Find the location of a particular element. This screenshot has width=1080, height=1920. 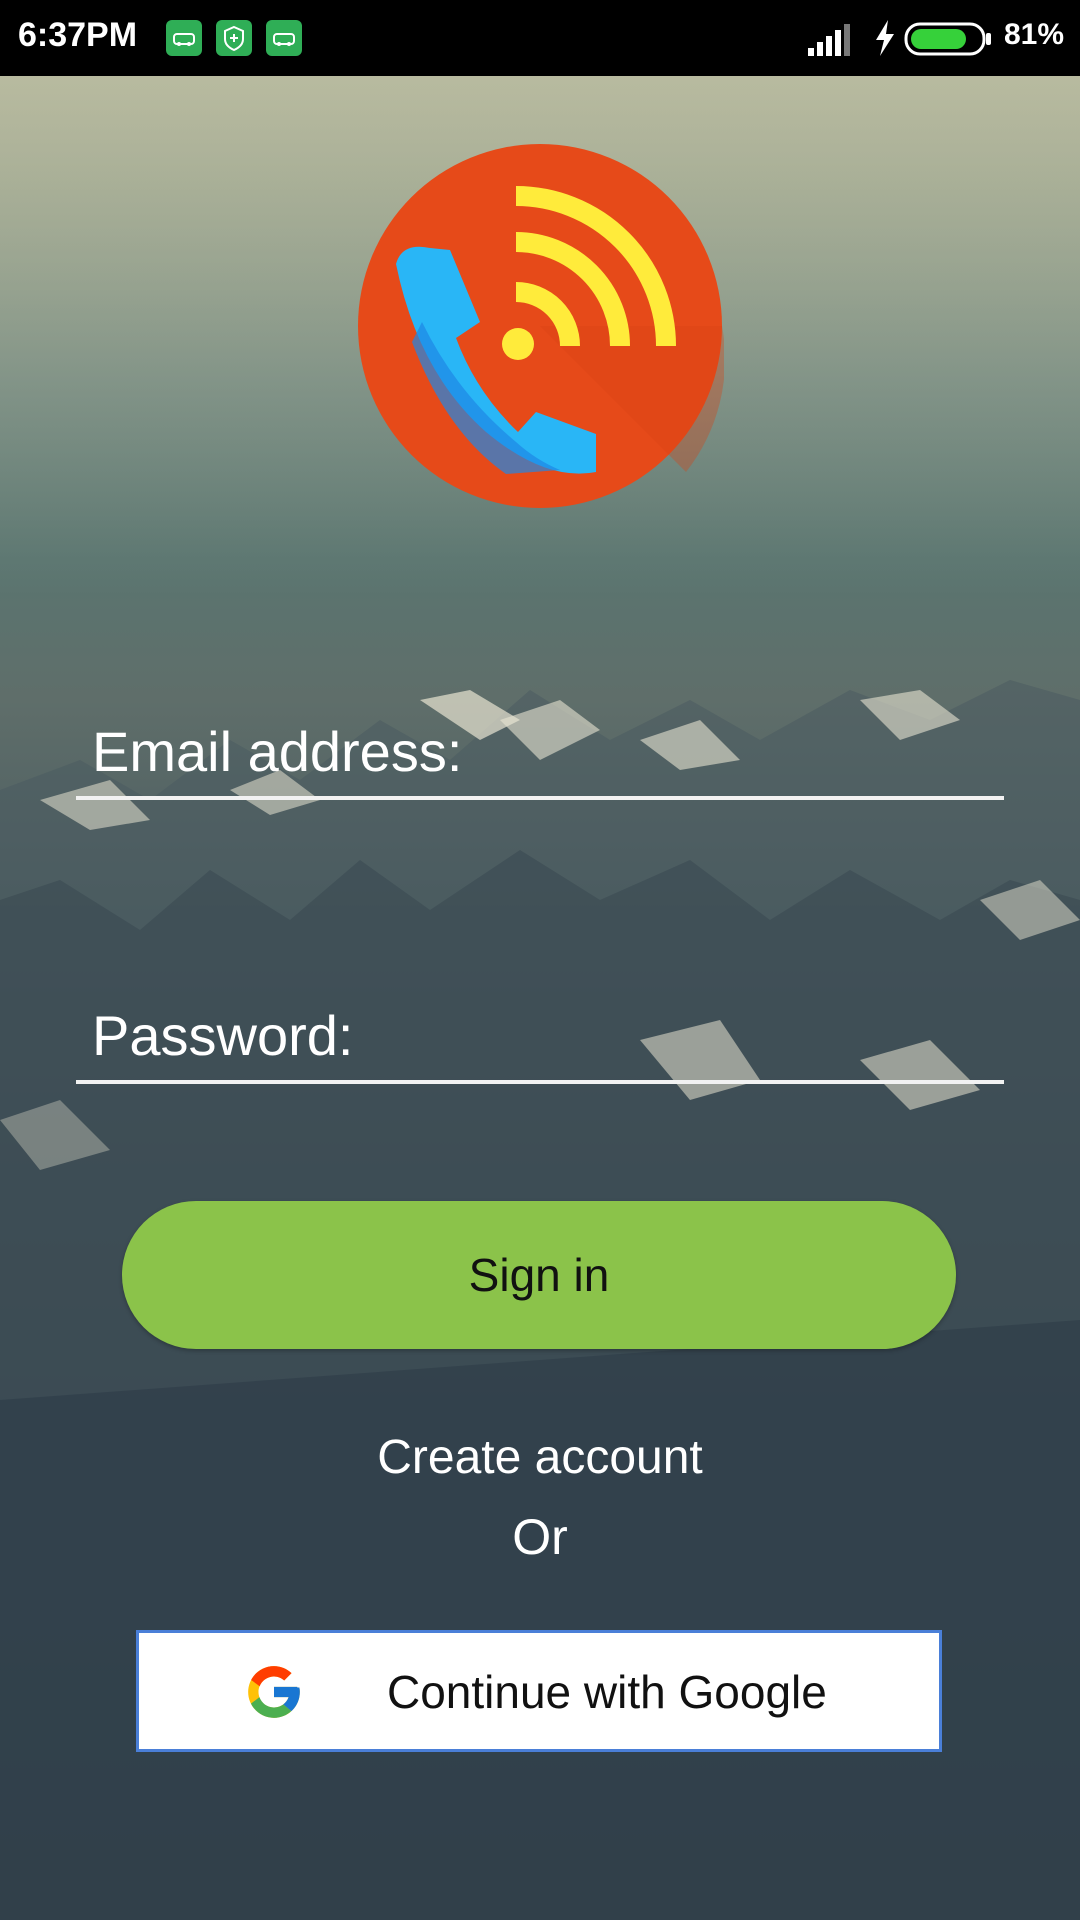

shield-icon is located at coordinates (234, 38).